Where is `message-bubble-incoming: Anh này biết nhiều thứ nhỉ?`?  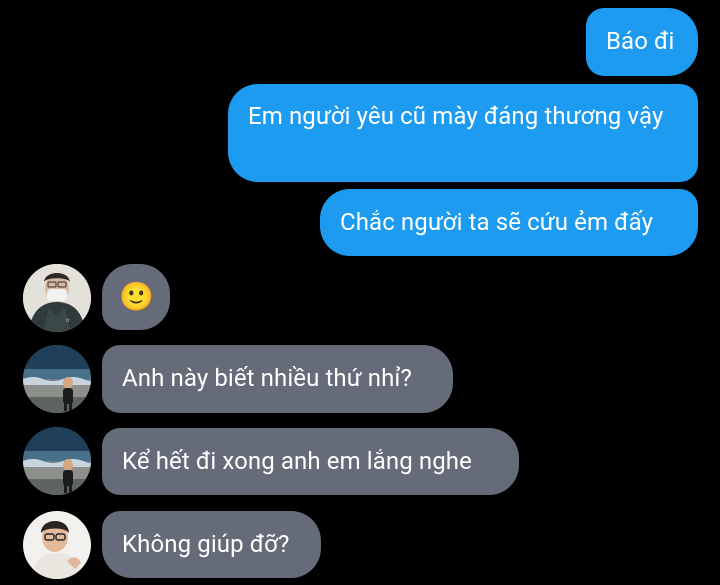 message-bubble-incoming: Anh này biết nhiều thứ nhỉ? is located at coordinates (277, 379).